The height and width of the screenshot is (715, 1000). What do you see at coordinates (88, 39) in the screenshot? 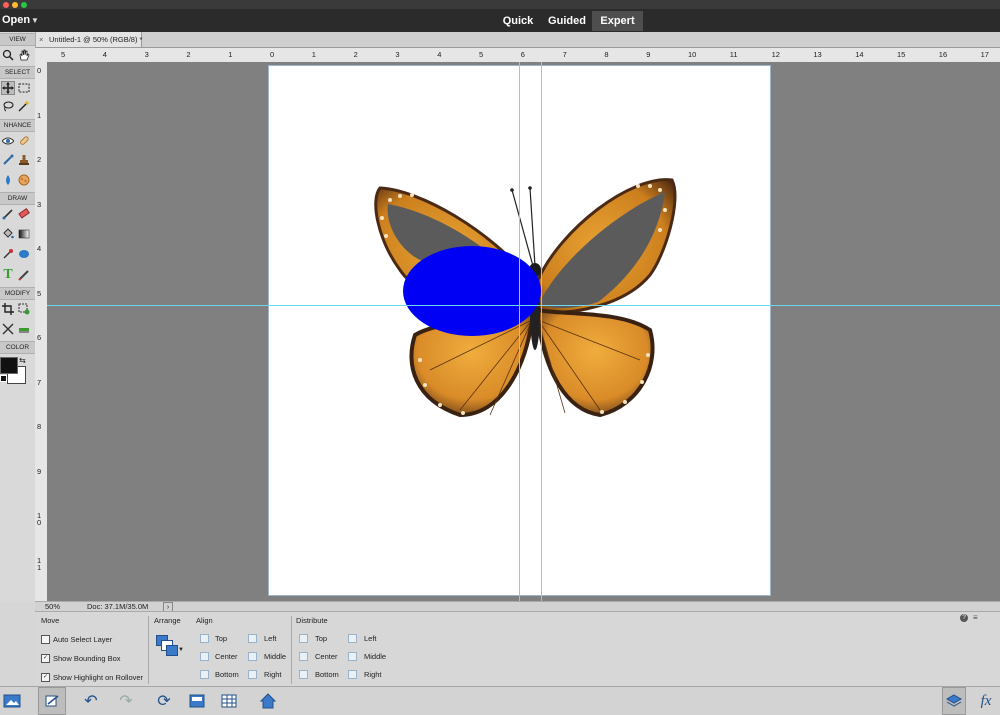
I see `document-tab: × Untitled-1 @ 50% (RGB/8) *` at bounding box center [88, 39].